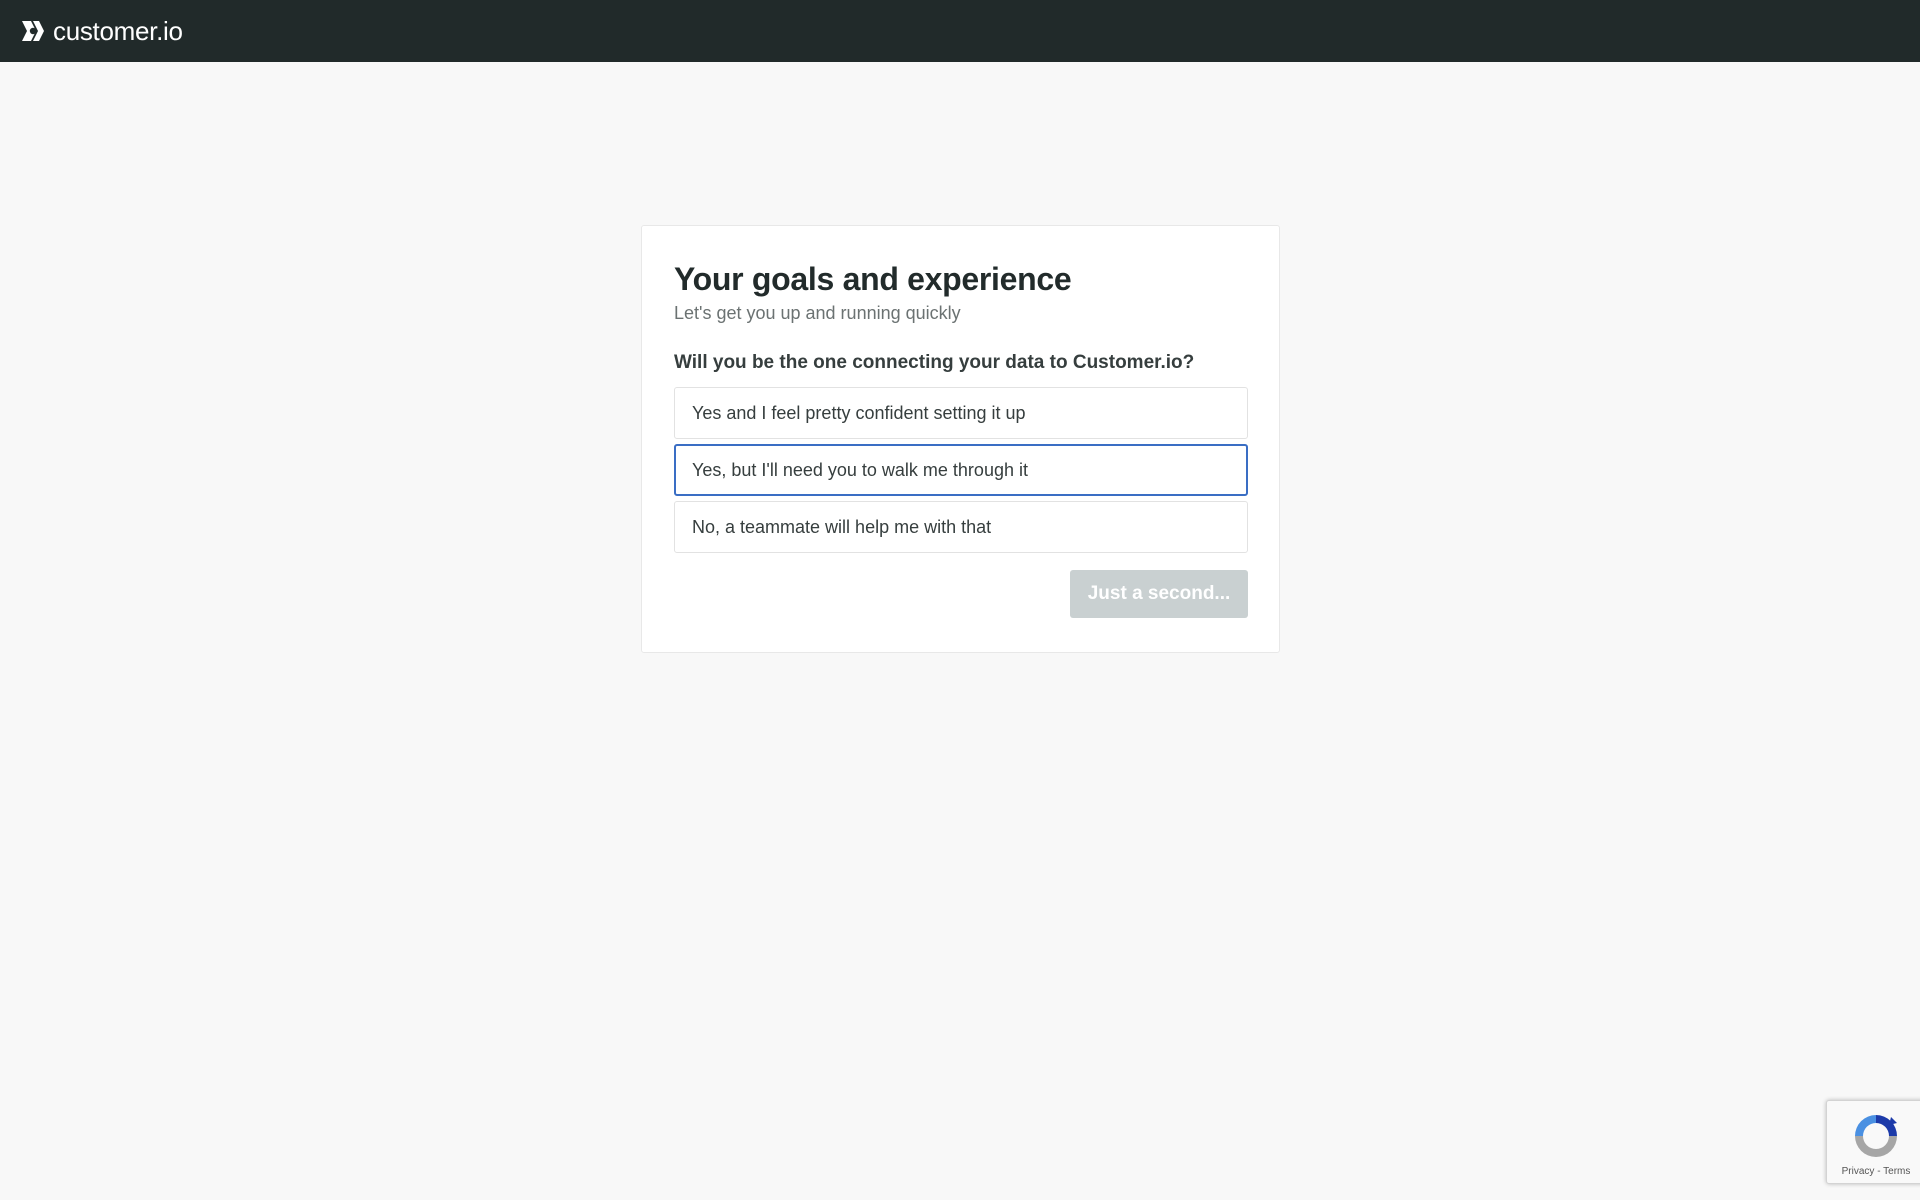 The width and height of the screenshot is (1920, 1200). I want to click on option-label: No, a teammate will help me with that, so click(842, 526).